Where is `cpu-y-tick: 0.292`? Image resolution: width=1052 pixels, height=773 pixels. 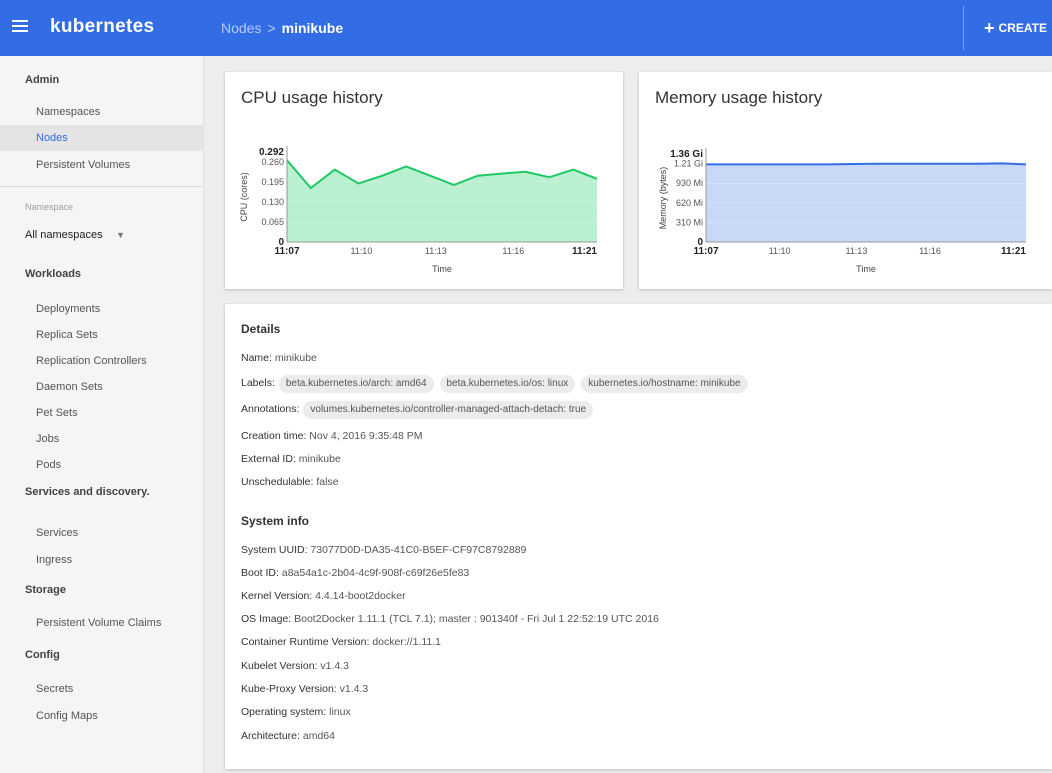
cpu-y-tick: 0.292 is located at coordinates (271, 152).